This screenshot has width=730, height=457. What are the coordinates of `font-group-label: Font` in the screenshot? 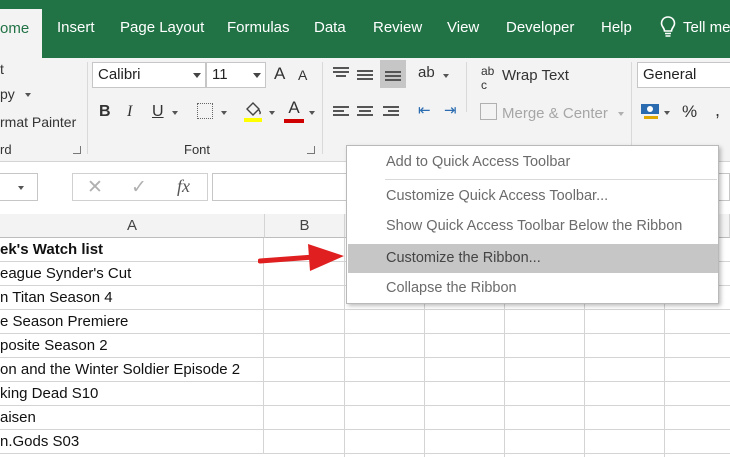 It's located at (197, 149).